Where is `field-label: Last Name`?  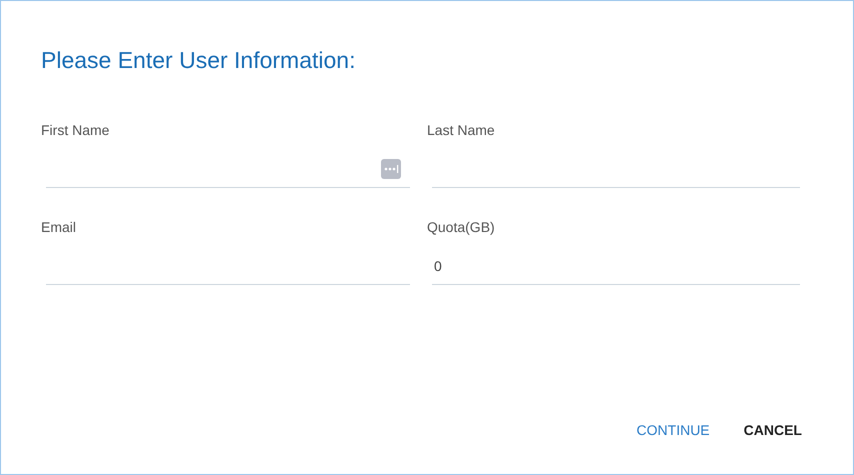 field-label: Last Name is located at coordinates (461, 130).